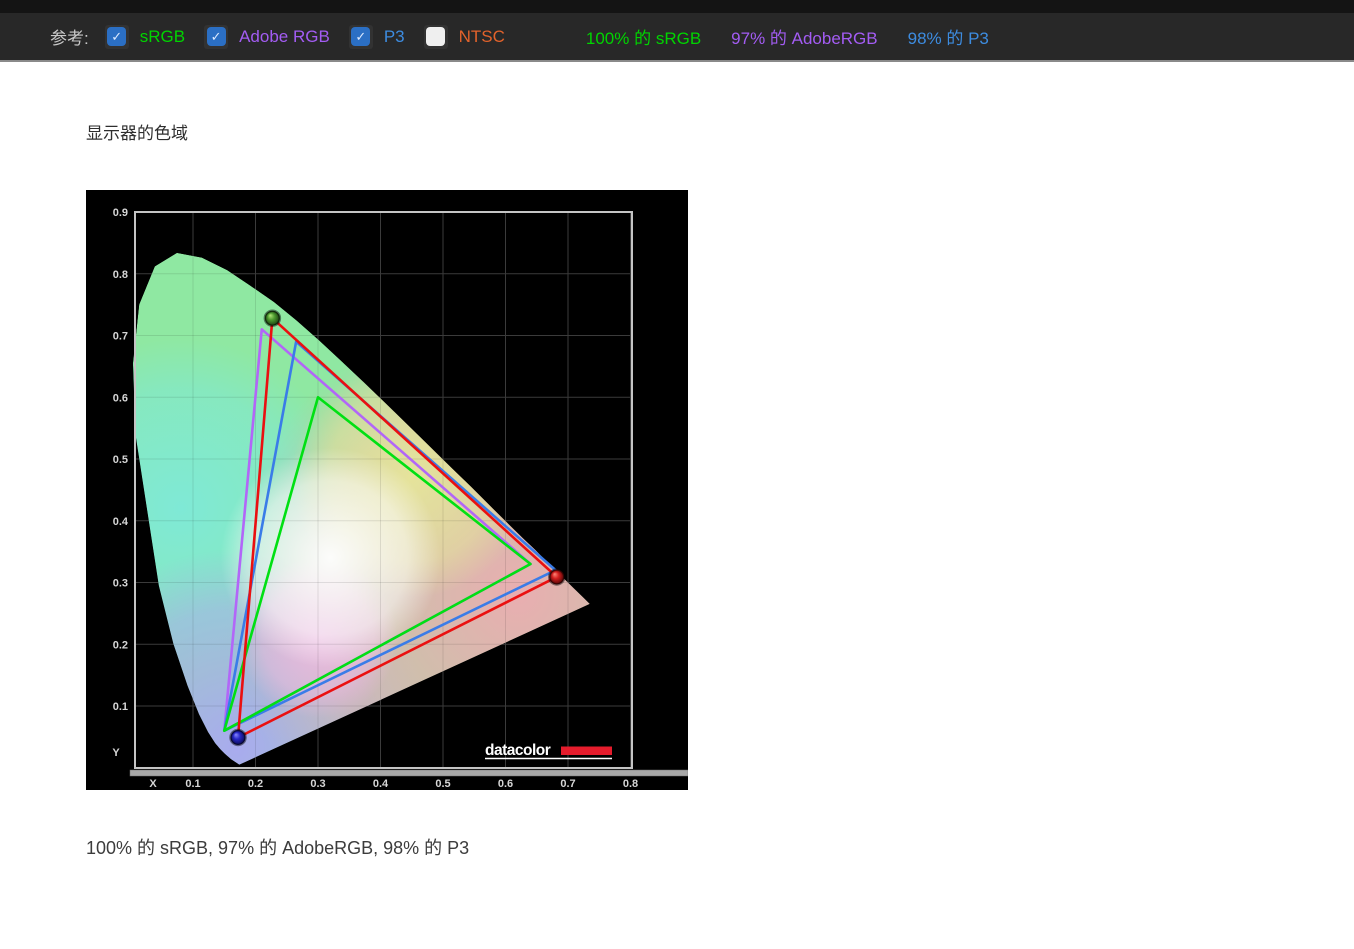 The height and width of the screenshot is (949, 1354). I want to click on checkbox-adobergb: ✓, so click(216, 36).